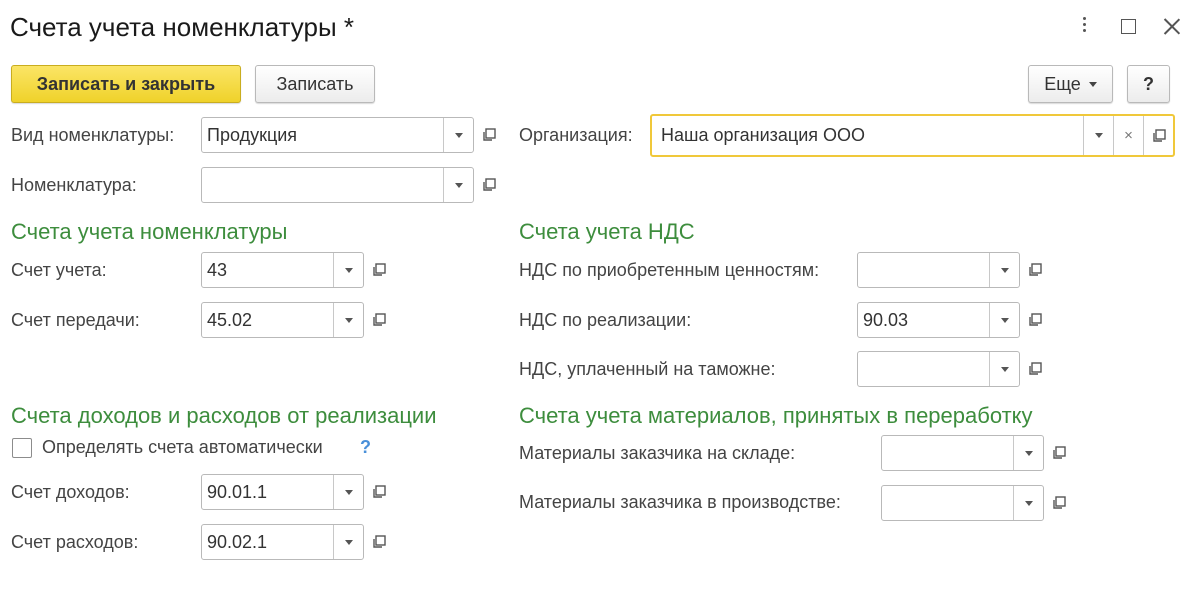 Image resolution: width=1200 pixels, height=604 pixels. I want to click on nomenclature-label: Номенклатура:, so click(74, 185).